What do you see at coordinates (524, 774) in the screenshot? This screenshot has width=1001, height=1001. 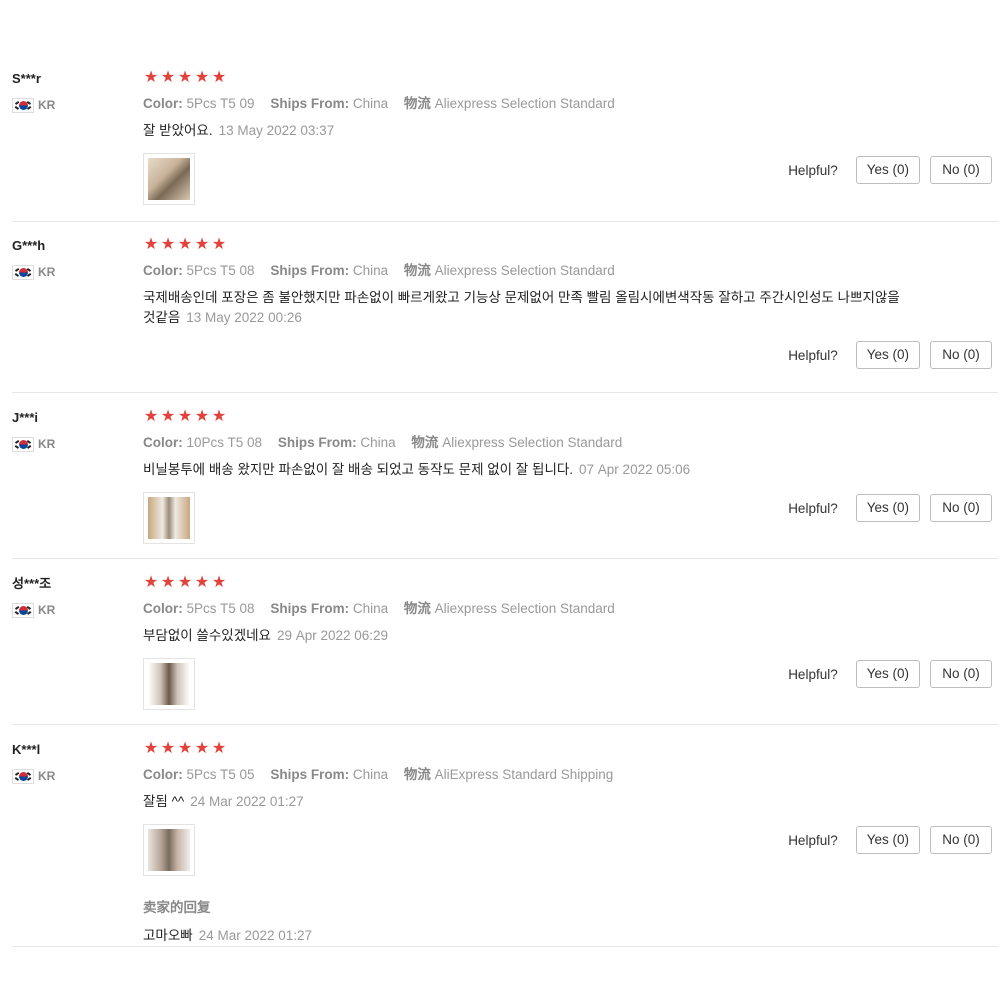 I see `shipping-value: AliExpress Standard Shipping` at bounding box center [524, 774].